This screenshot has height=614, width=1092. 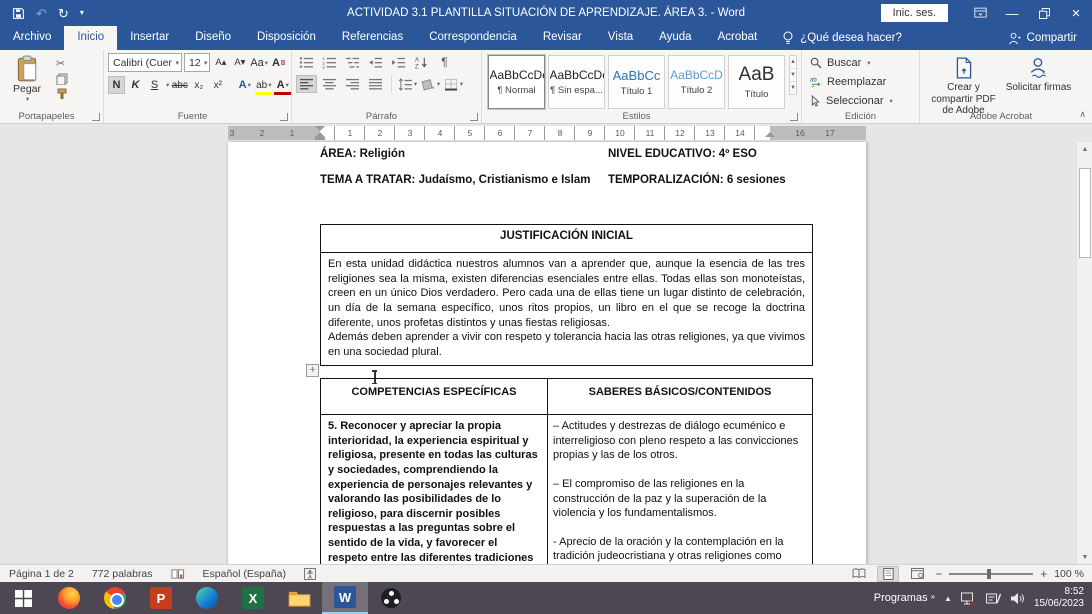 What do you see at coordinates (620, 38) in the screenshot?
I see `tab-vista: Vista` at bounding box center [620, 38].